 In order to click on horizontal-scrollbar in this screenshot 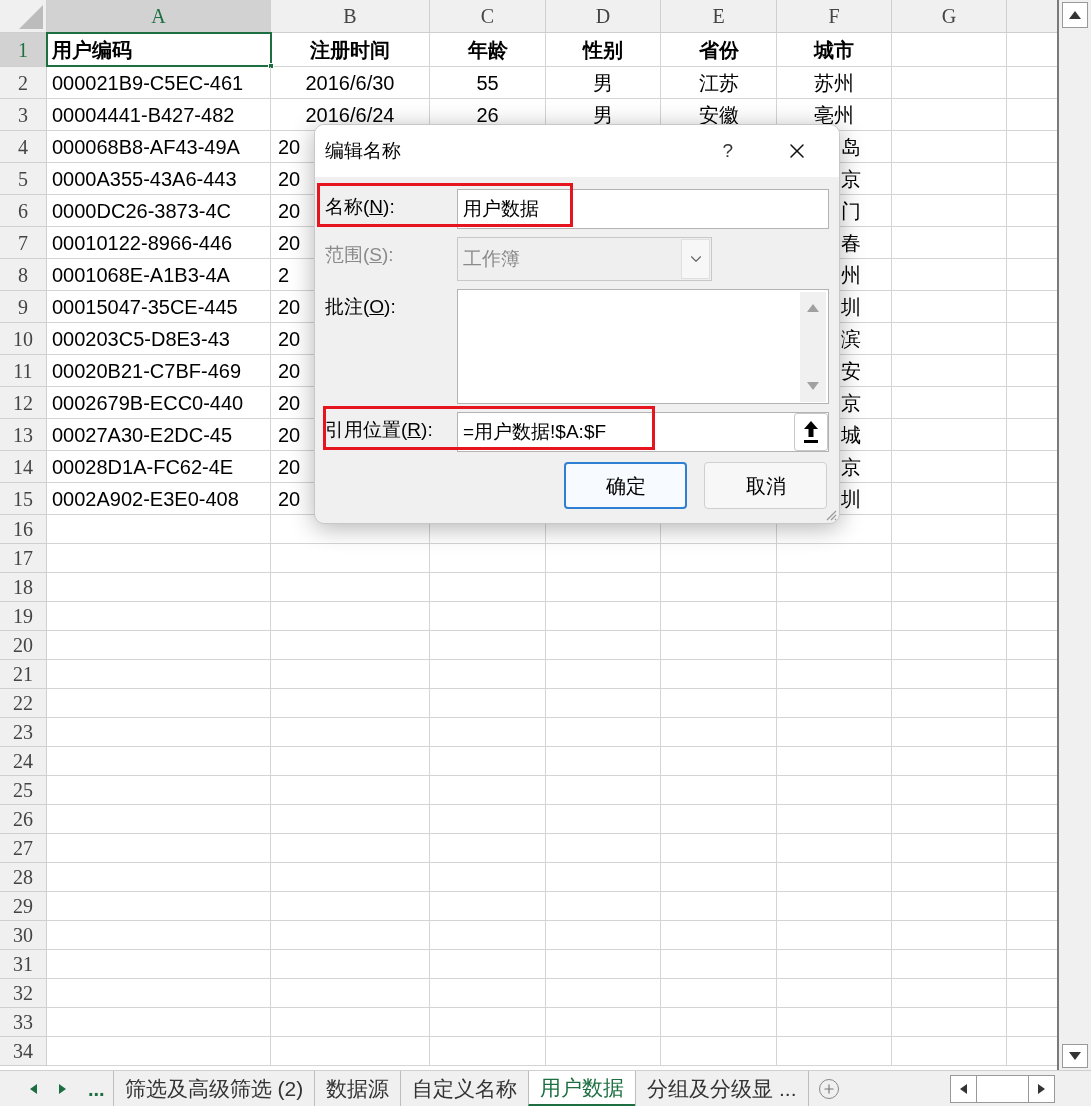, I will do `click(1002, 1088)`.